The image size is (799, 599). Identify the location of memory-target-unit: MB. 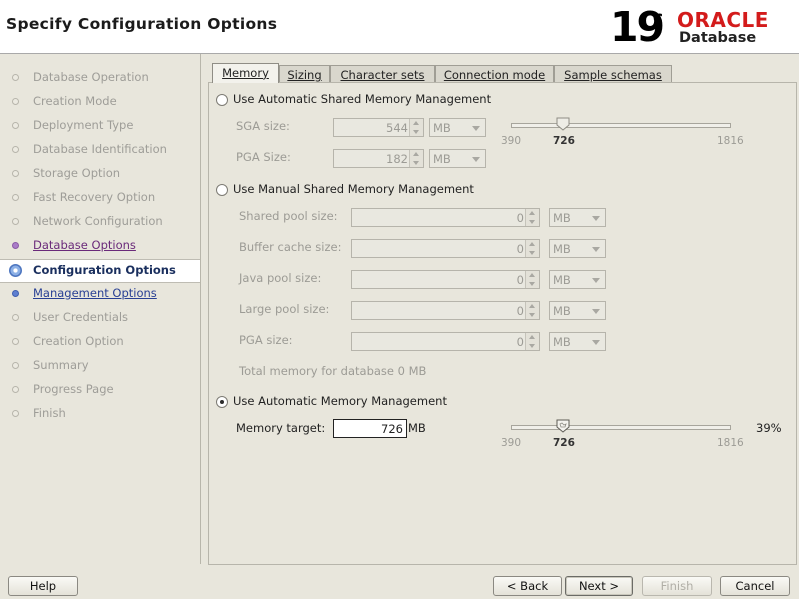
(417, 428).